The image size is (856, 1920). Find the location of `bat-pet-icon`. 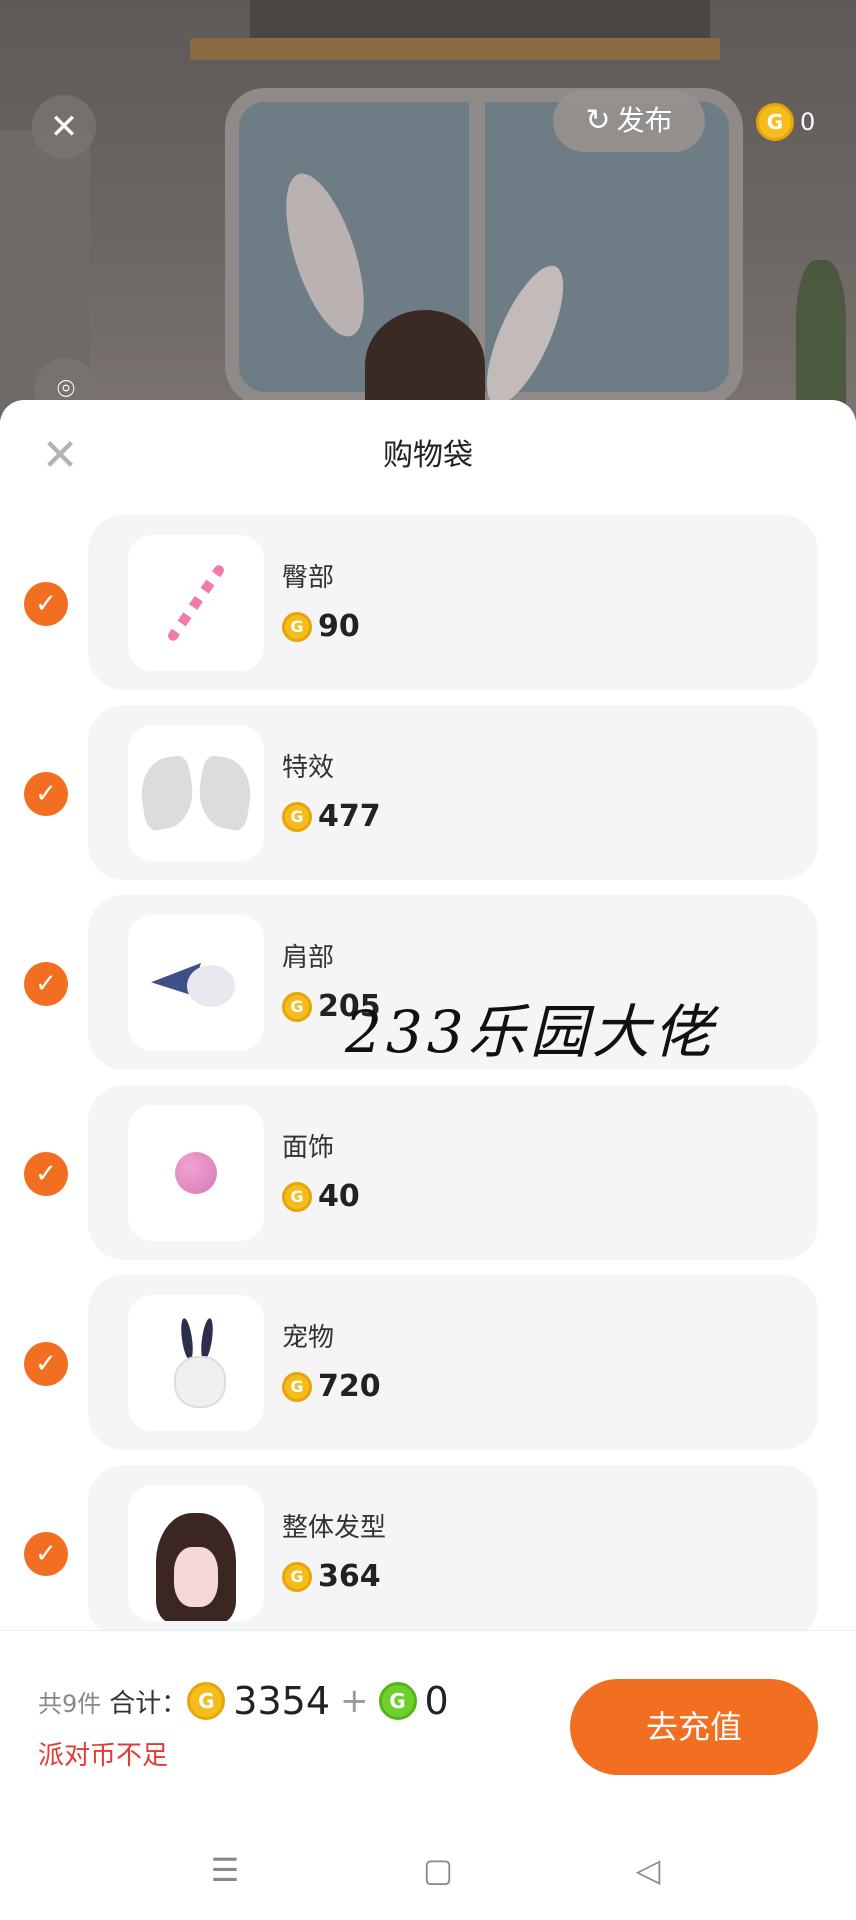

bat-pet-icon is located at coordinates (196, 983).